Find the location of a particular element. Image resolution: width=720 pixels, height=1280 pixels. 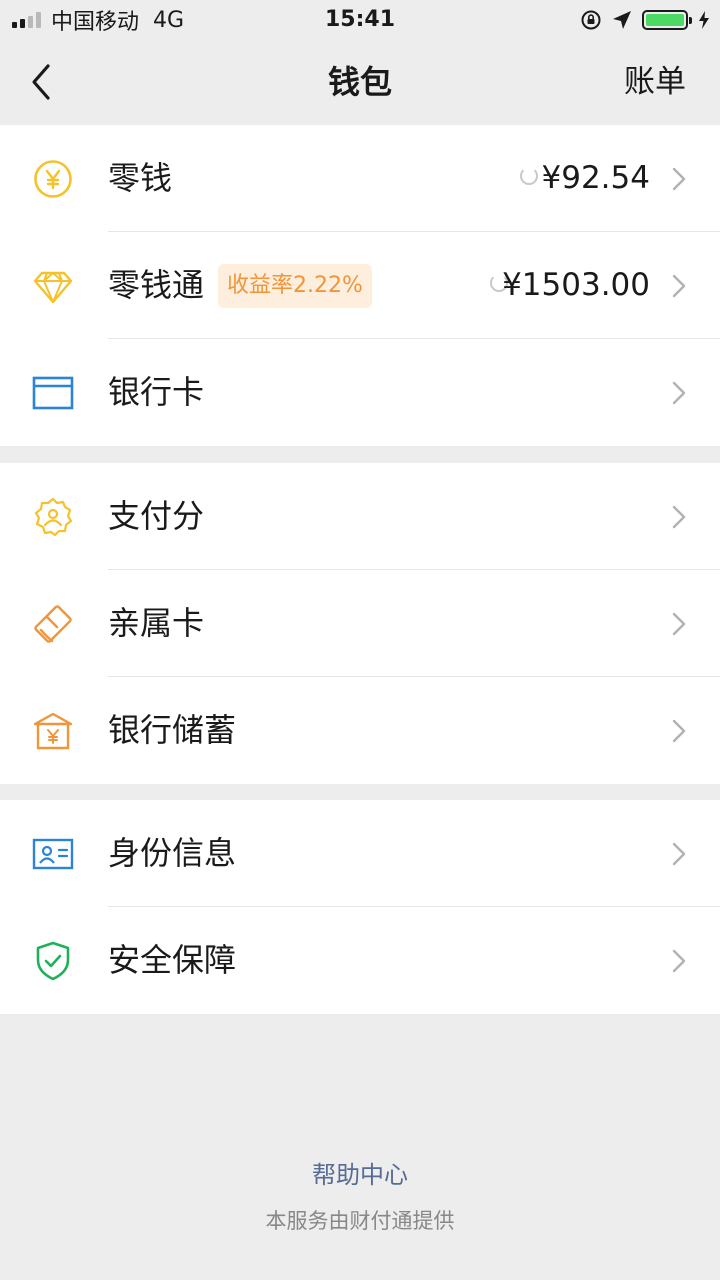

bill-button: 账单 is located at coordinates (655, 82).